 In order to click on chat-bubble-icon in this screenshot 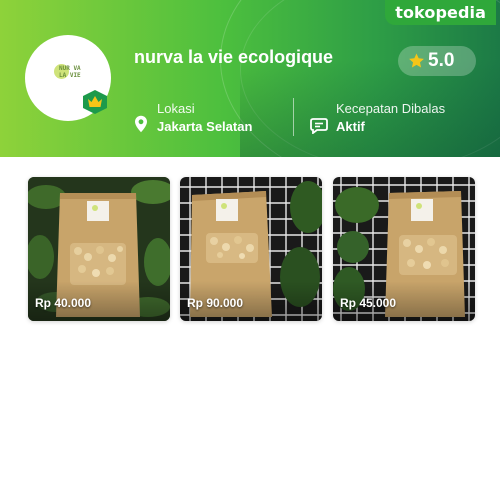, I will do `click(319, 126)`.